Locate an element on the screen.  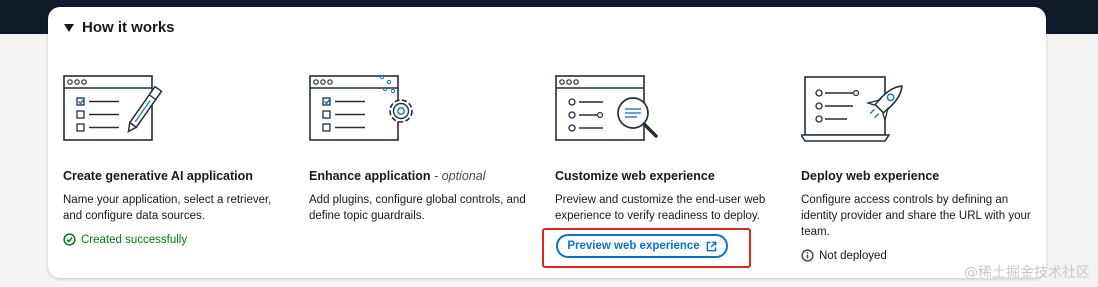
preview-web-experience-button: Preview web experience is located at coordinates (642, 246).